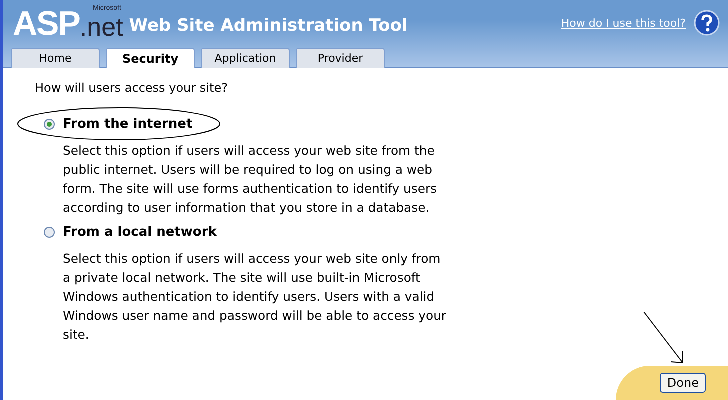 This screenshot has height=400, width=728. I want to click on question-text: How will users access your site?, so click(132, 88).